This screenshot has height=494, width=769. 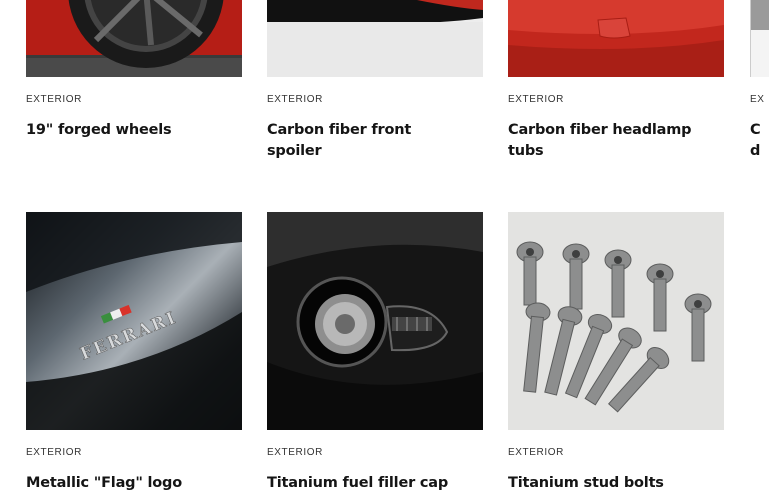 What do you see at coordinates (616, 38) in the screenshot?
I see `headlamp-image` at bounding box center [616, 38].